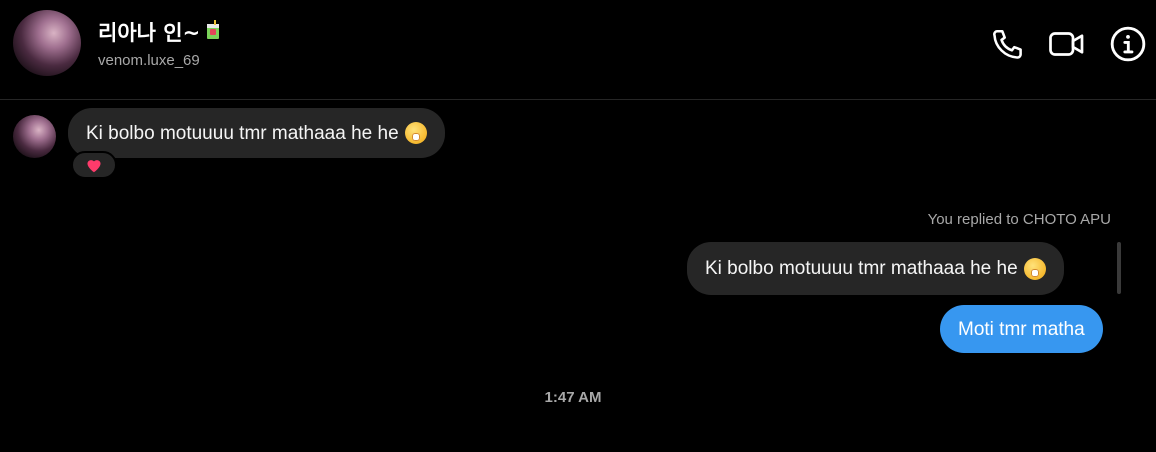  I want to click on video-icon, so click(1067, 46).